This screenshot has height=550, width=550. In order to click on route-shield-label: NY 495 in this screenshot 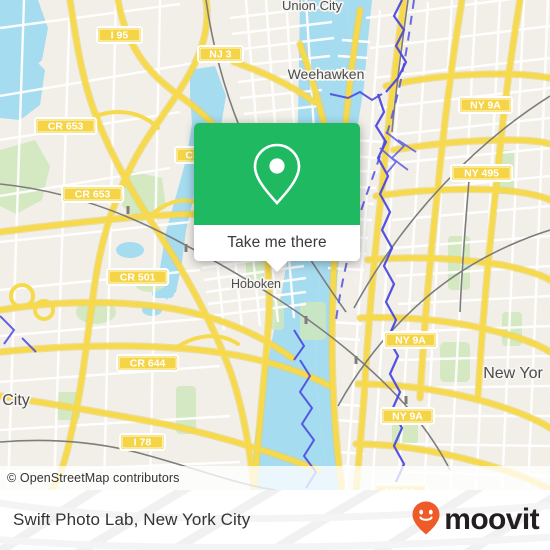, I will do `click(481, 174)`.